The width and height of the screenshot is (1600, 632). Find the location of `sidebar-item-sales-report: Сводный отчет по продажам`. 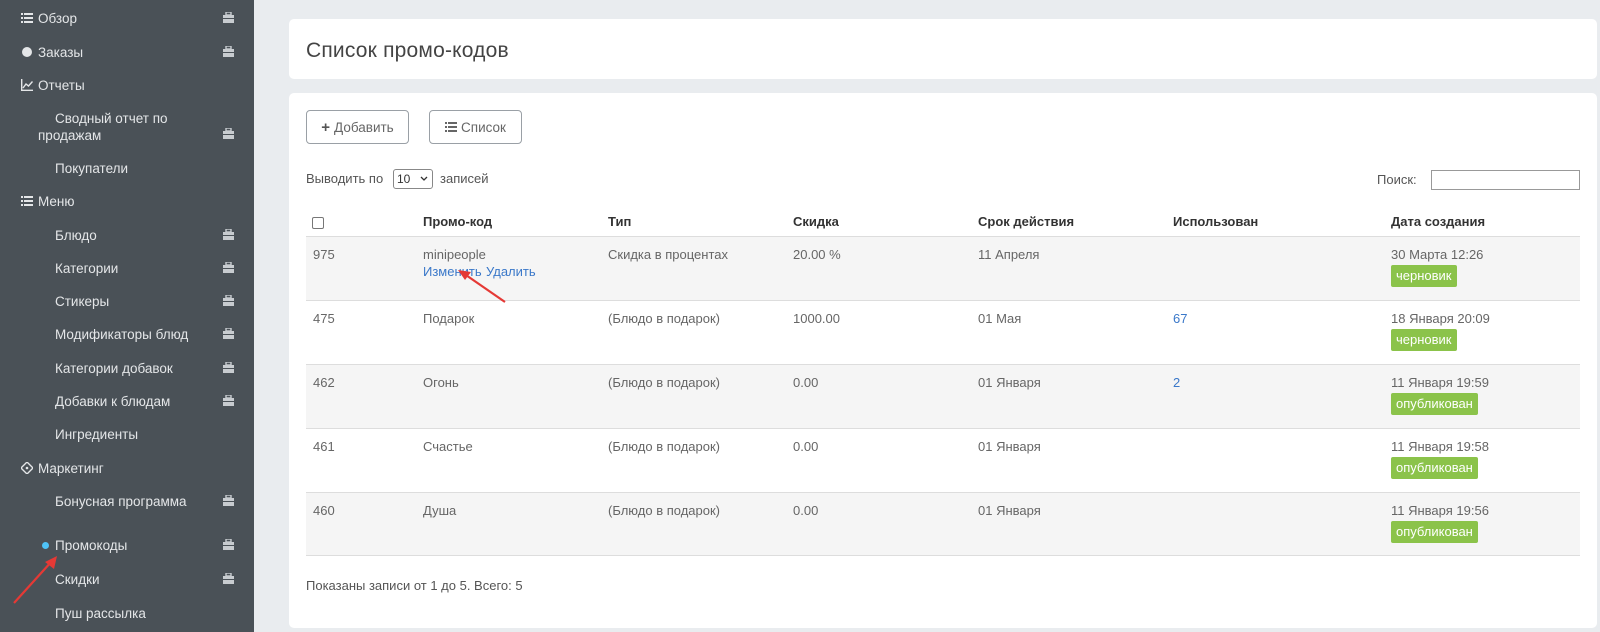

sidebar-item-sales-report: Сводный отчет по продажам is located at coordinates (127, 127).